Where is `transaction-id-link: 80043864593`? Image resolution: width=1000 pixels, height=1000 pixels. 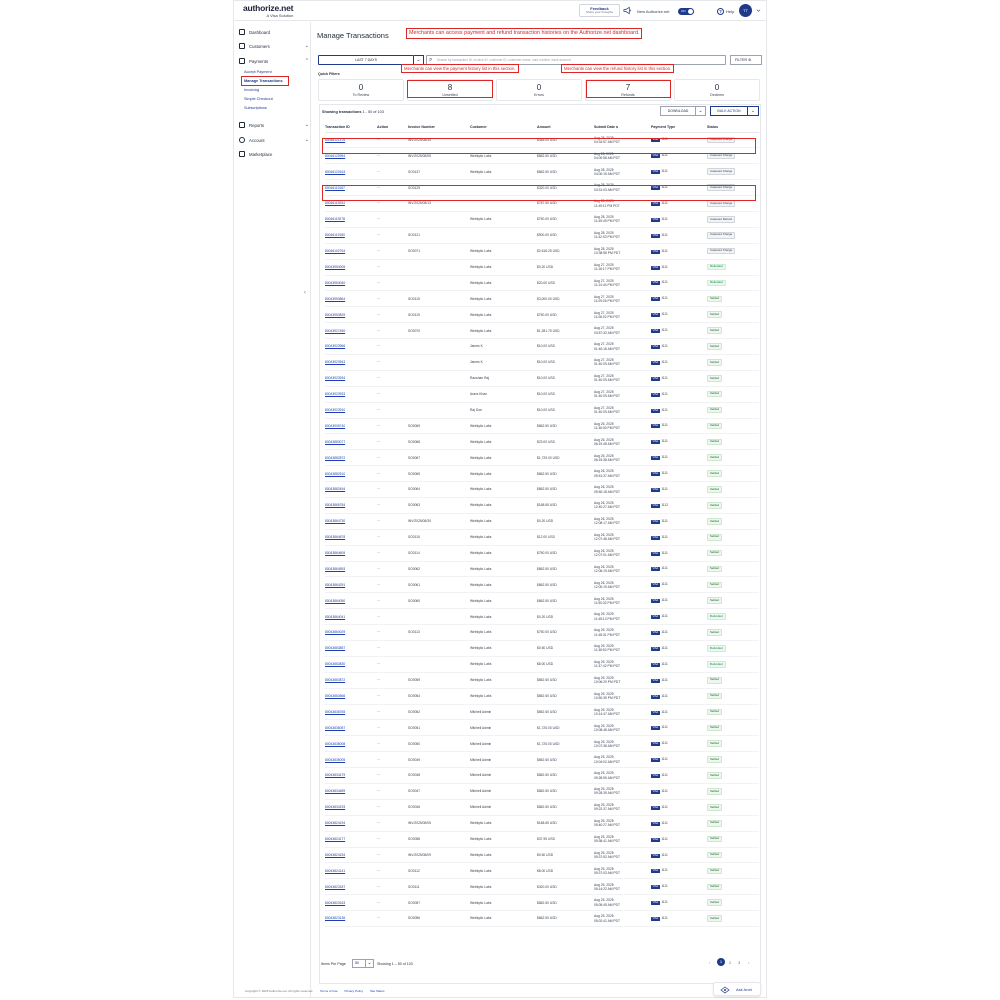
transaction-id-link: 80043864593 is located at coordinates (351, 569).